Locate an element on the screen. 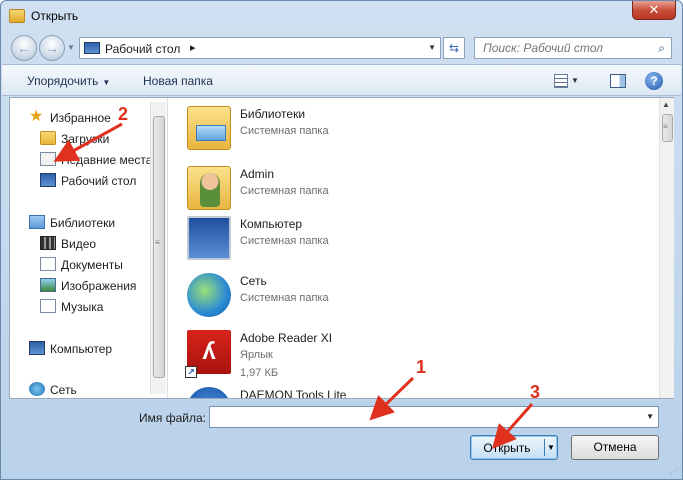 The width and height of the screenshot is (683, 480). back-button: ← is located at coordinates (24, 48).